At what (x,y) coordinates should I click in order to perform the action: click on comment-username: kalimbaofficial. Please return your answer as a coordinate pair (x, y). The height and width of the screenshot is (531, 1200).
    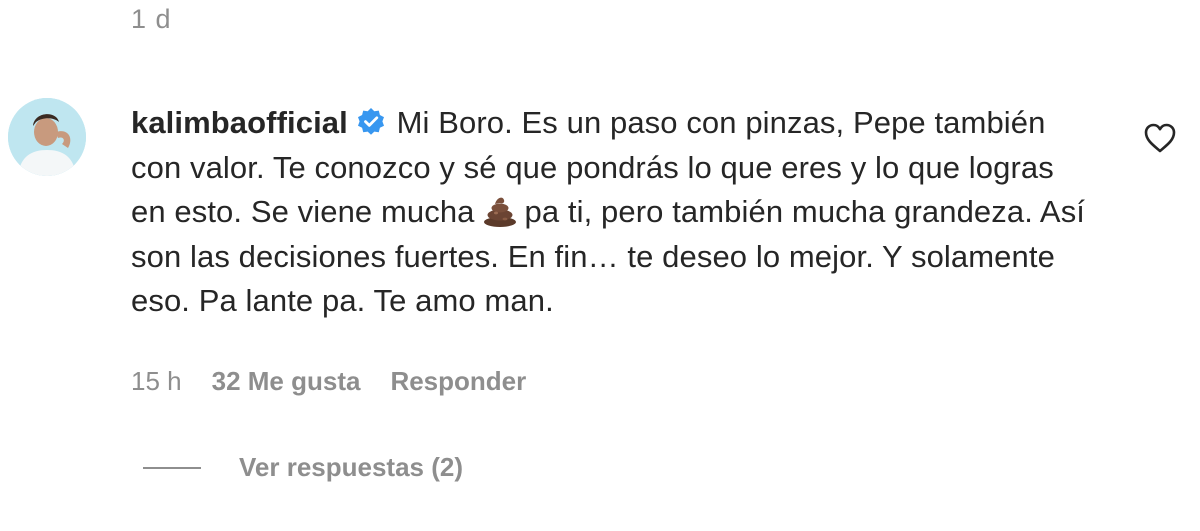
    Looking at the image, I should click on (239, 122).